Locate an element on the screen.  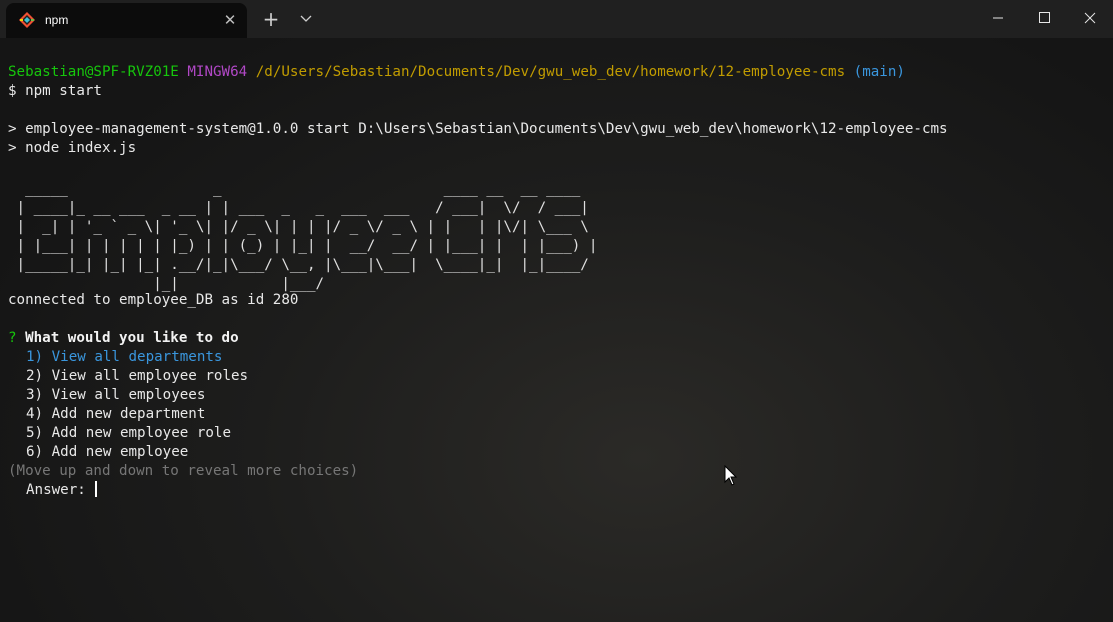
answer-label: Answer: is located at coordinates (56, 490).